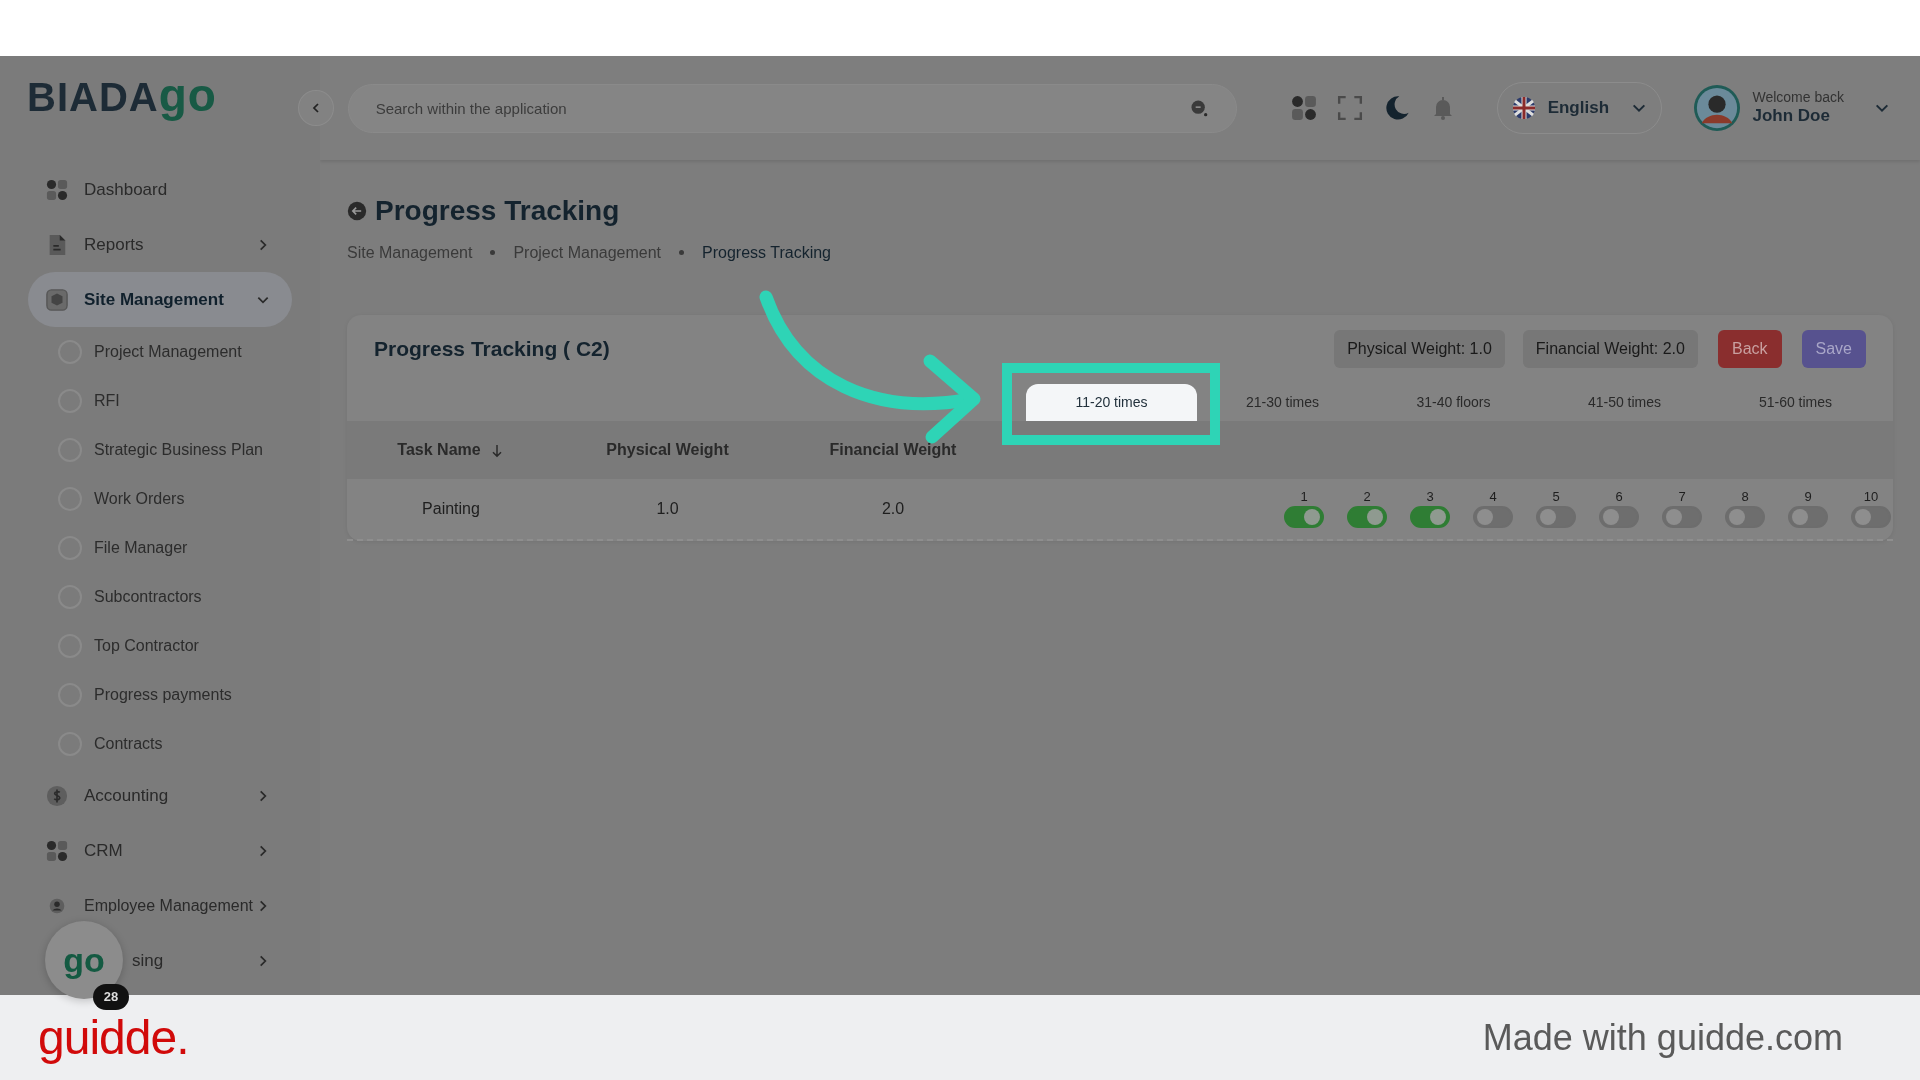  Describe the element at coordinates (1795, 402) in the screenshot. I see `tab: 51-60 times` at that location.